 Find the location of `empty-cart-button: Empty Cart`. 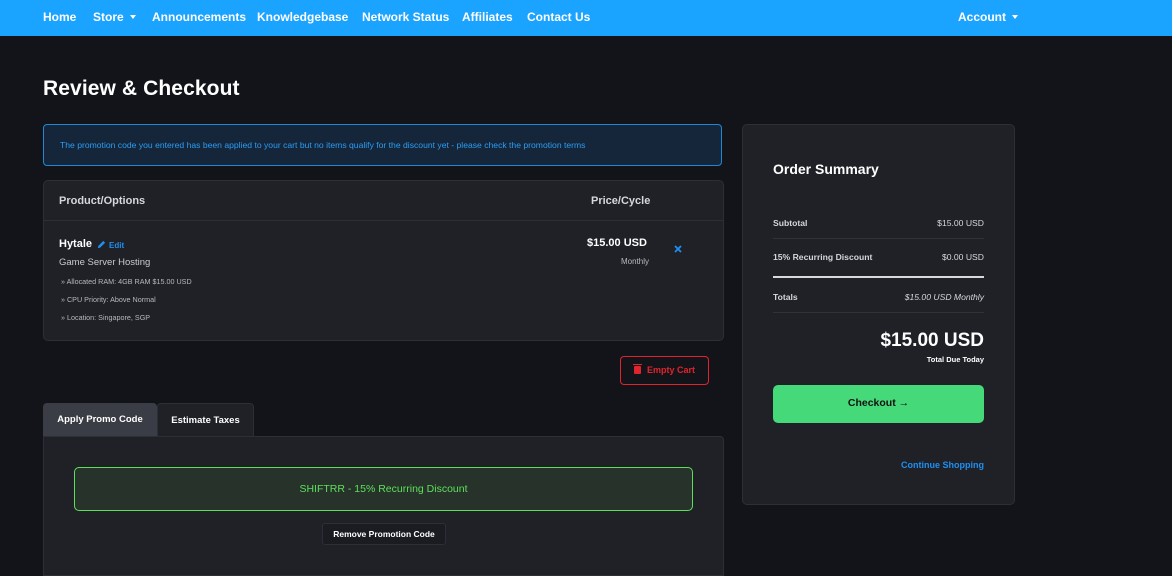

empty-cart-button: Empty Cart is located at coordinates (664, 370).